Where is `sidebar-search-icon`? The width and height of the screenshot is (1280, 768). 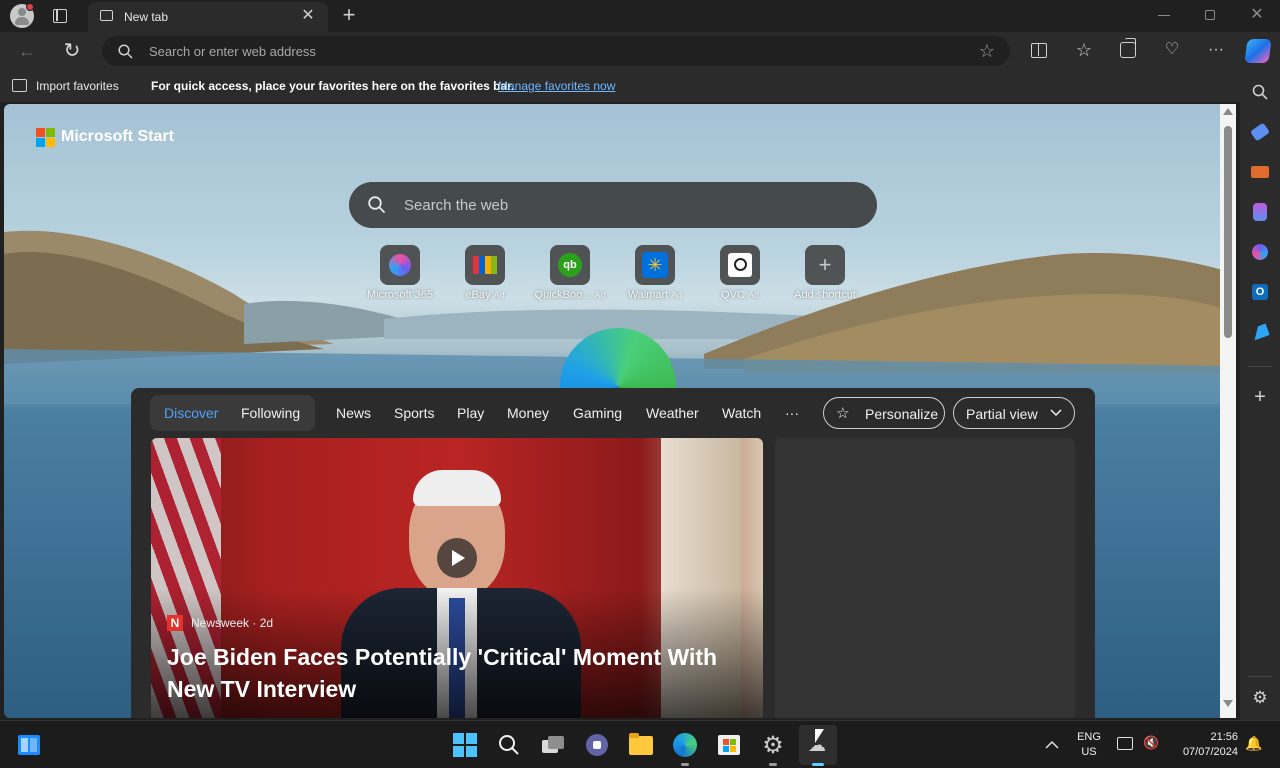
sidebar-search-icon is located at coordinates (1260, 92).